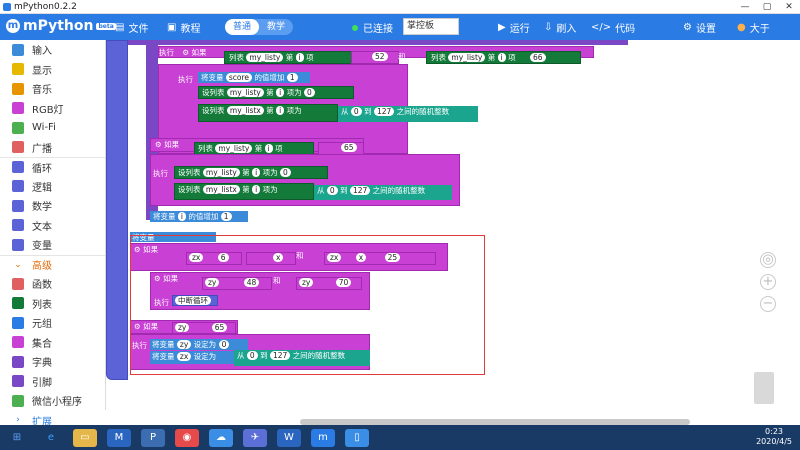 This screenshot has height=450, width=800. What do you see at coordinates (42, 149) in the screenshot?
I see `sidebar-item-label: 广播` at bounding box center [42, 149].